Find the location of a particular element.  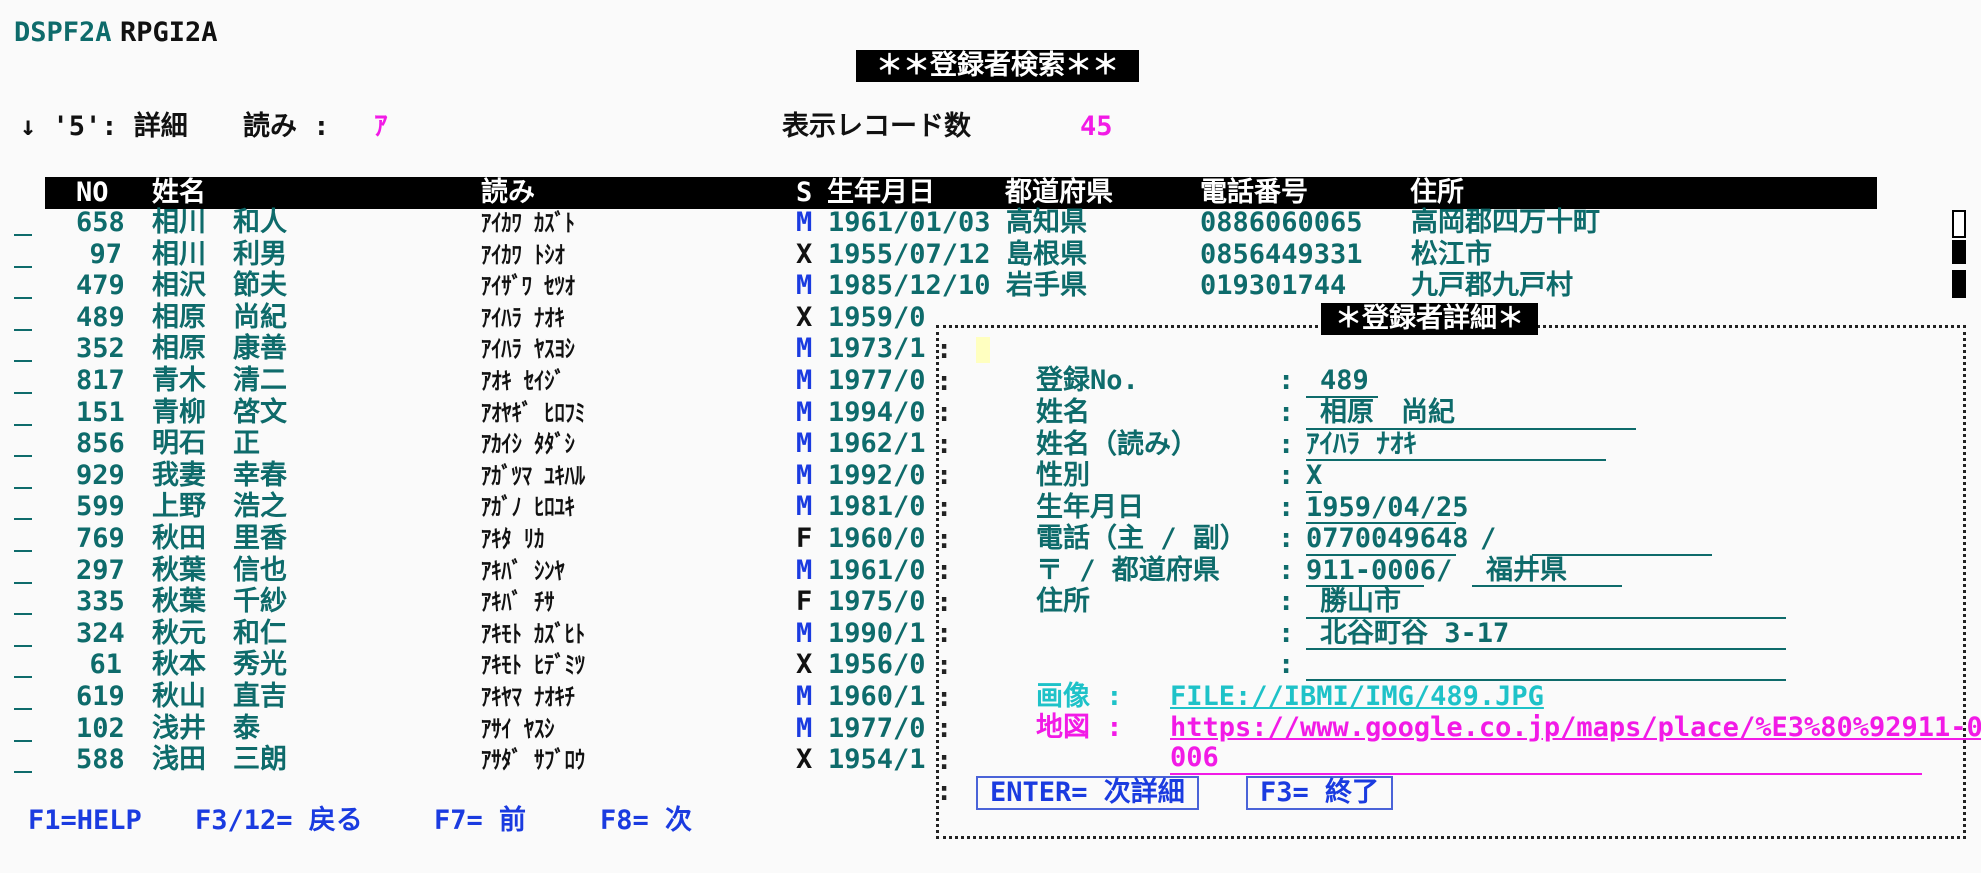

label-tel: 電話（主 / 副） is located at coordinates (1141, 538).